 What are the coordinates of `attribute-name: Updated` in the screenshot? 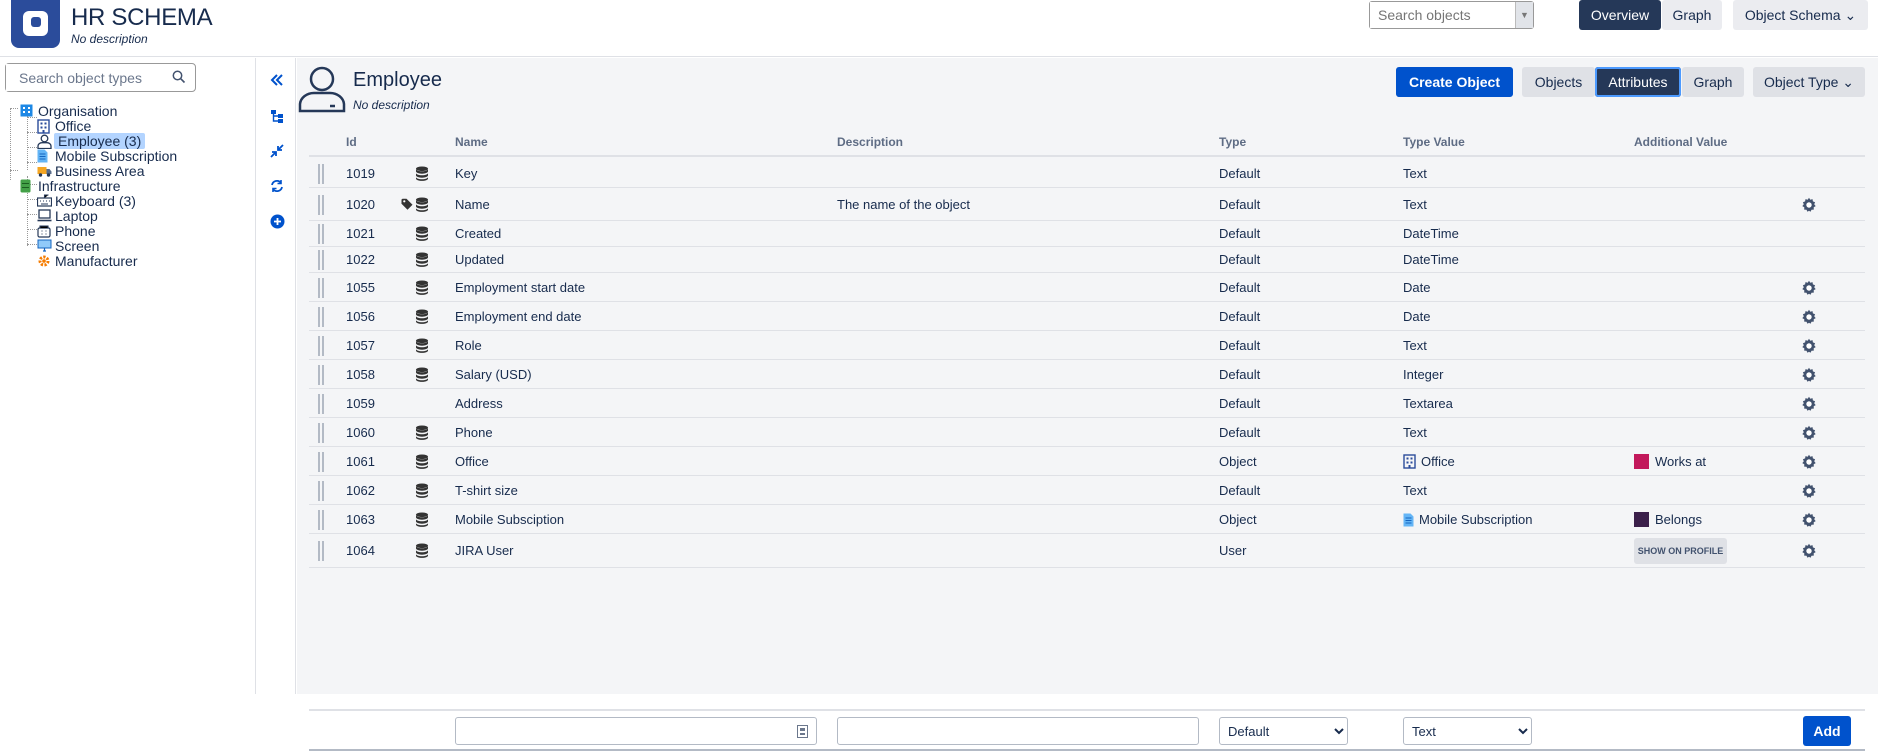 It's located at (480, 259).